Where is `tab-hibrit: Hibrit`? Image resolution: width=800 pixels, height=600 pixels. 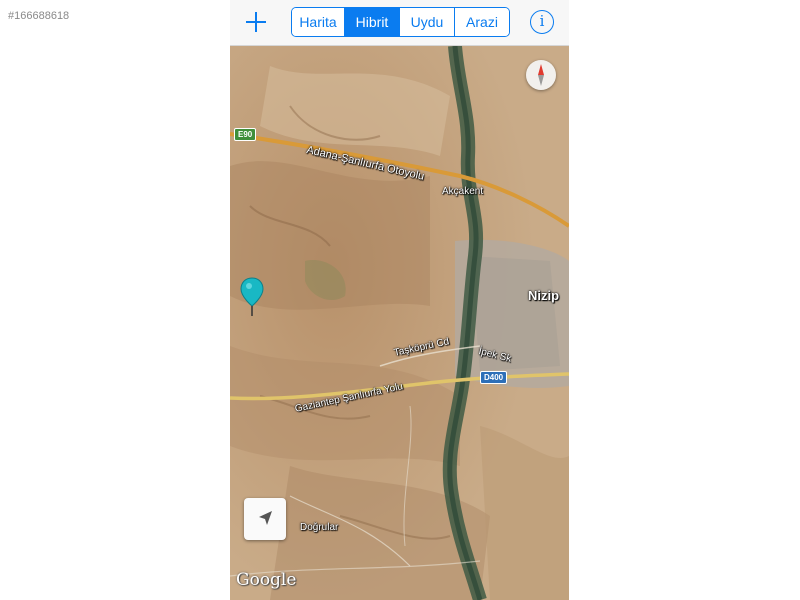 tab-hibrit: Hibrit is located at coordinates (372, 22).